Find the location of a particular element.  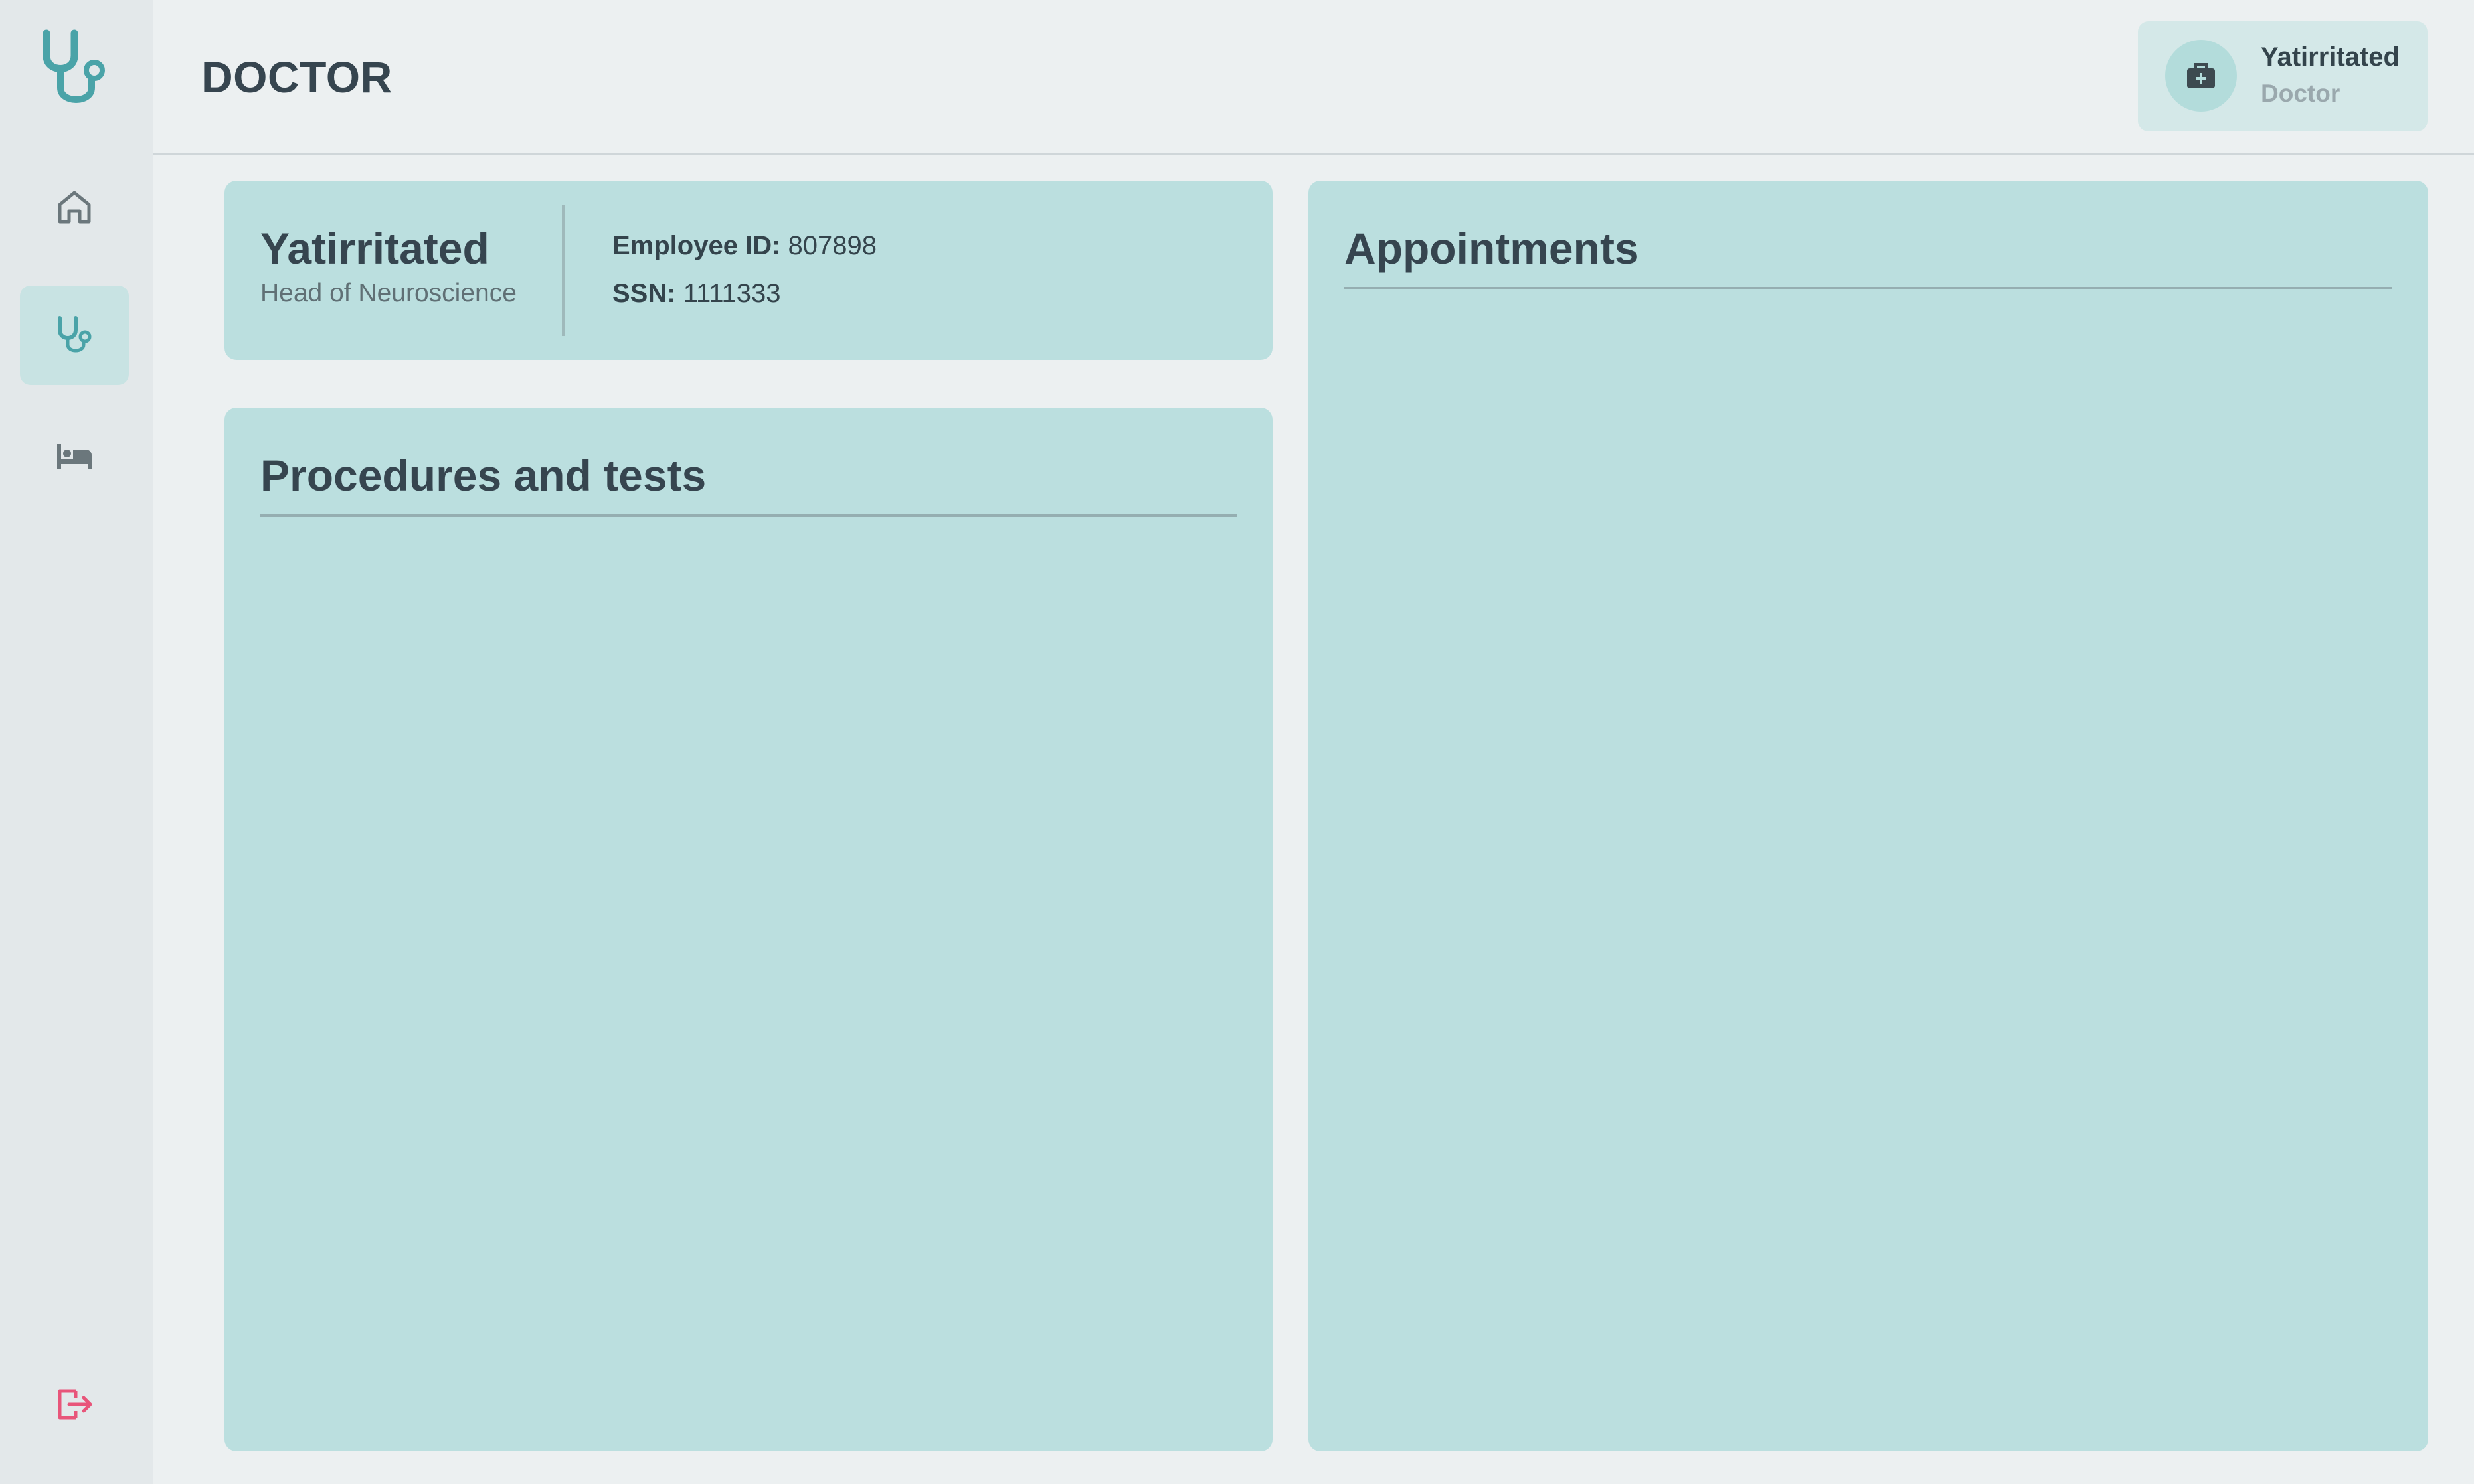

sidebar is located at coordinates (76, 742).